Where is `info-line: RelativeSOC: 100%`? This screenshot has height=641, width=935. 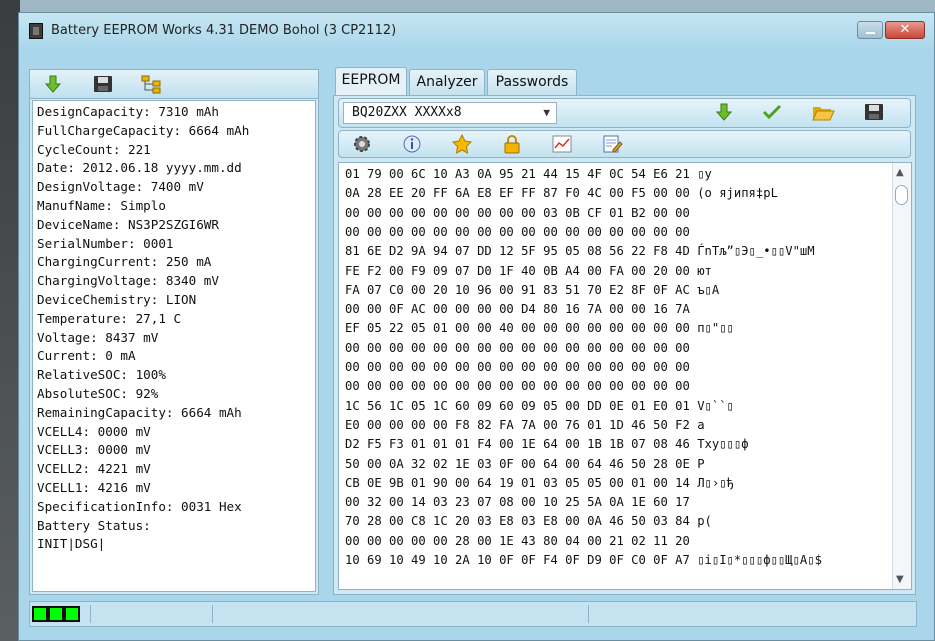 info-line: RelativeSOC: 100% is located at coordinates (101, 375).